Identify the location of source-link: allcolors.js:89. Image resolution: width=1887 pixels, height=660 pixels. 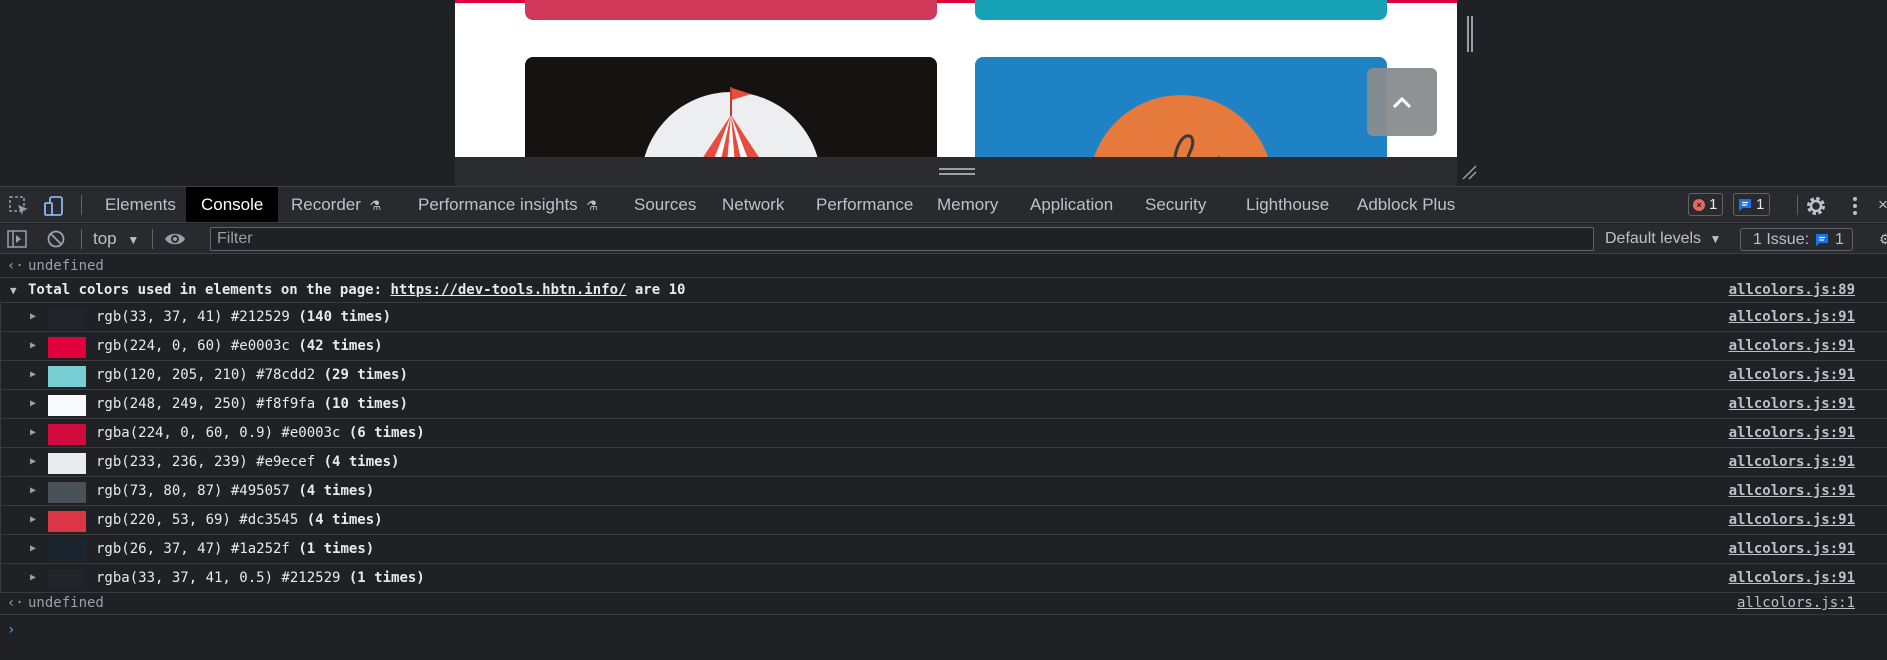
(1792, 290).